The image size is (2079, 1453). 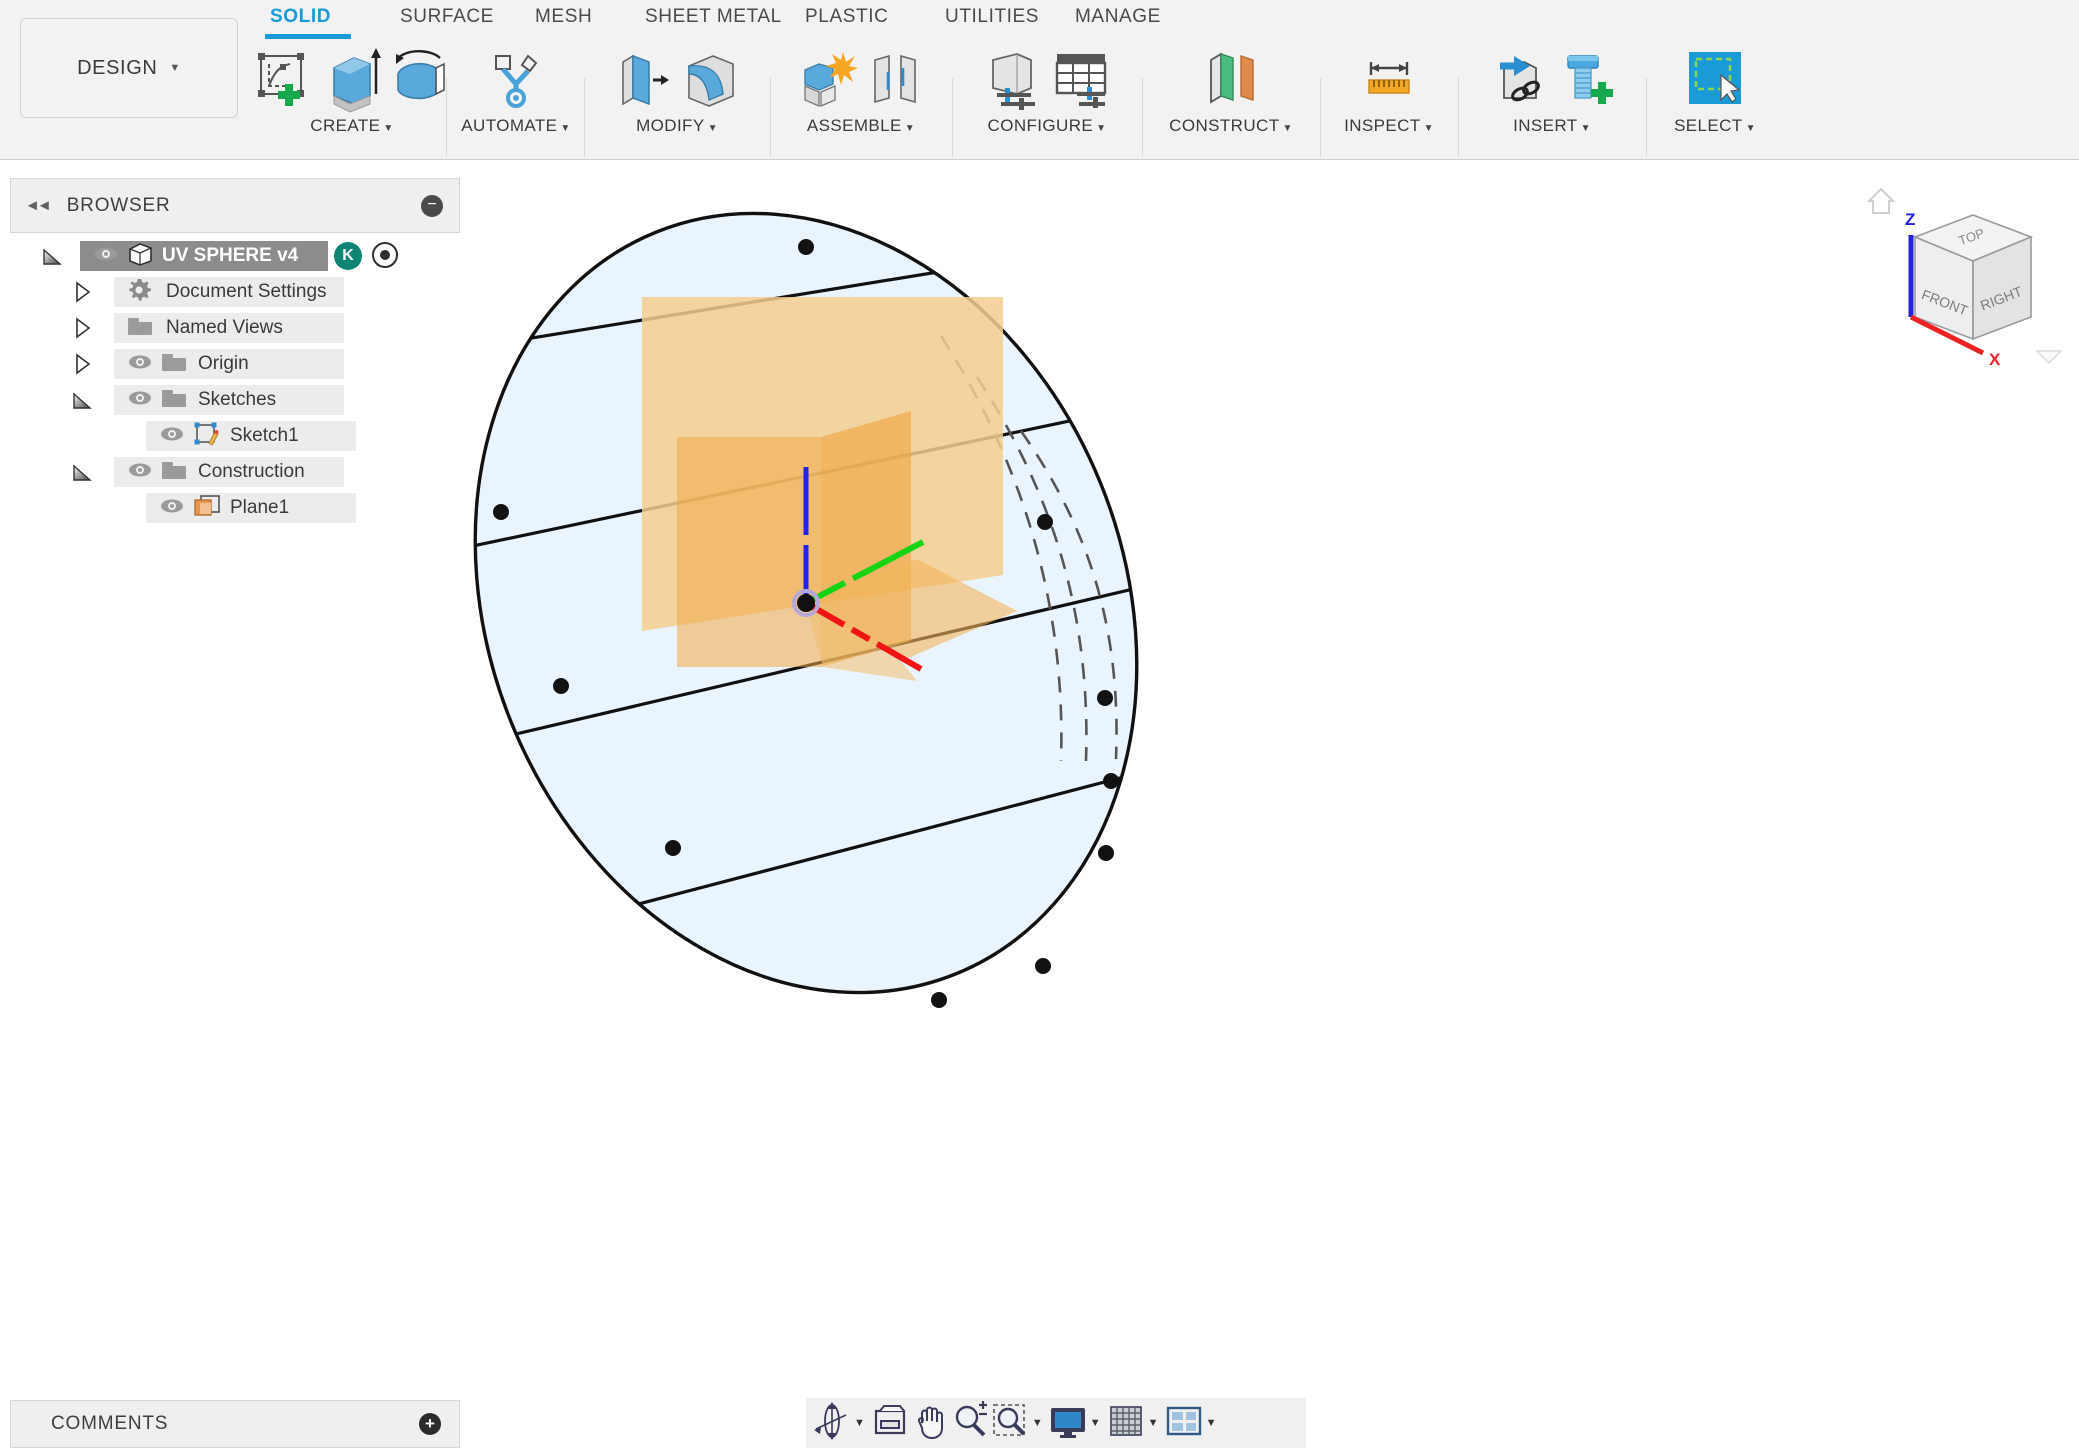 I want to click on origin-point, so click(x=806, y=603).